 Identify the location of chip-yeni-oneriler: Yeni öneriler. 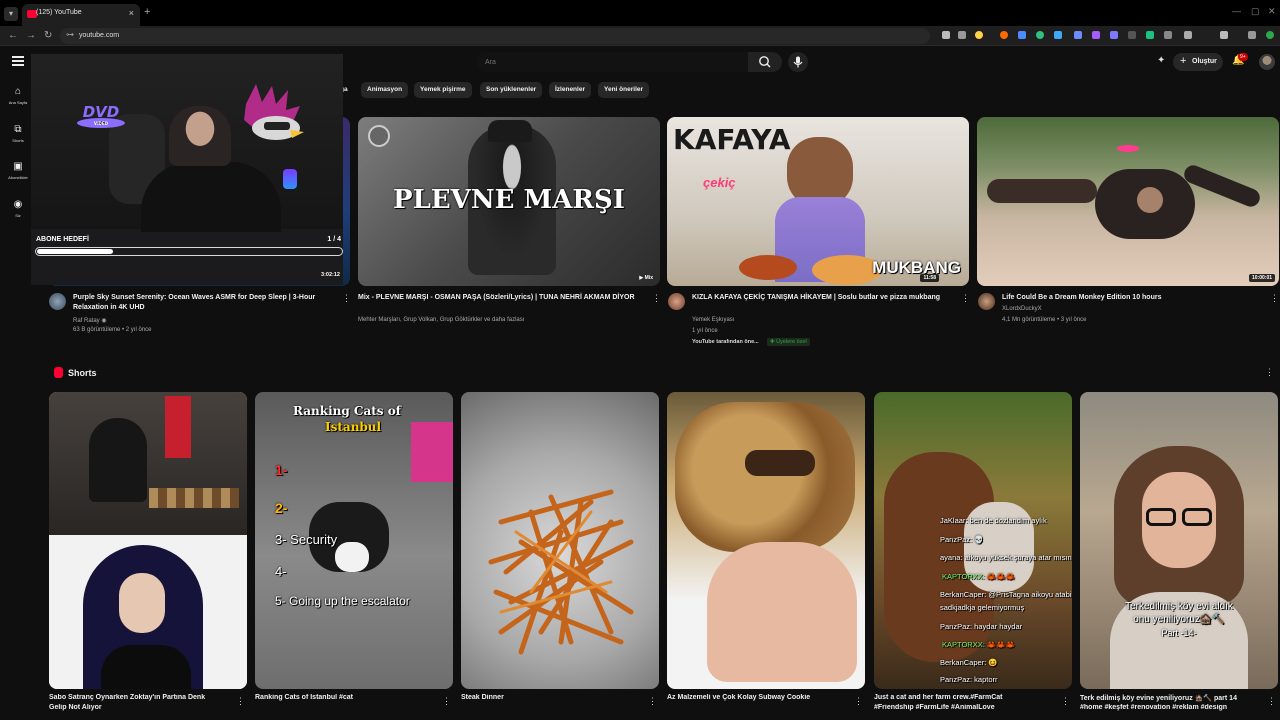
(624, 90).